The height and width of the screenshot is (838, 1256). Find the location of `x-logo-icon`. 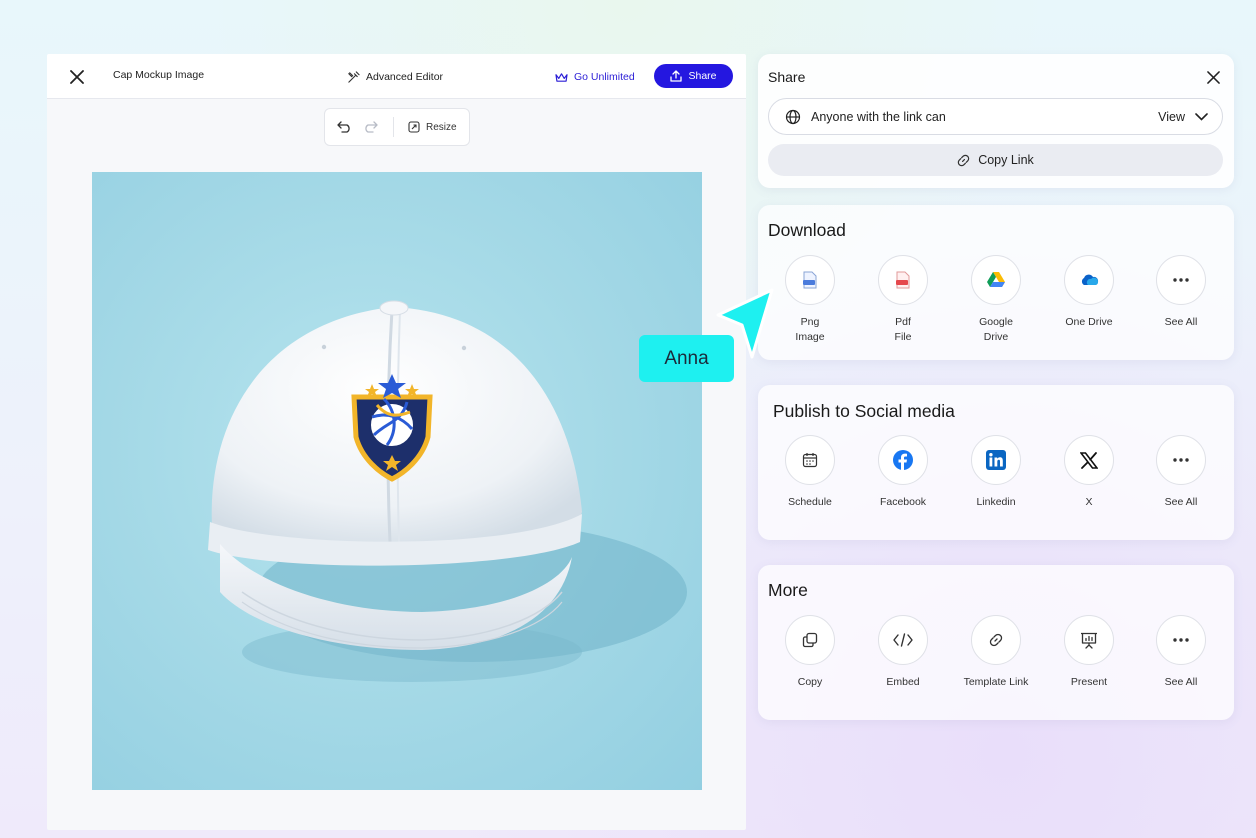

x-logo-icon is located at coordinates (1089, 460).